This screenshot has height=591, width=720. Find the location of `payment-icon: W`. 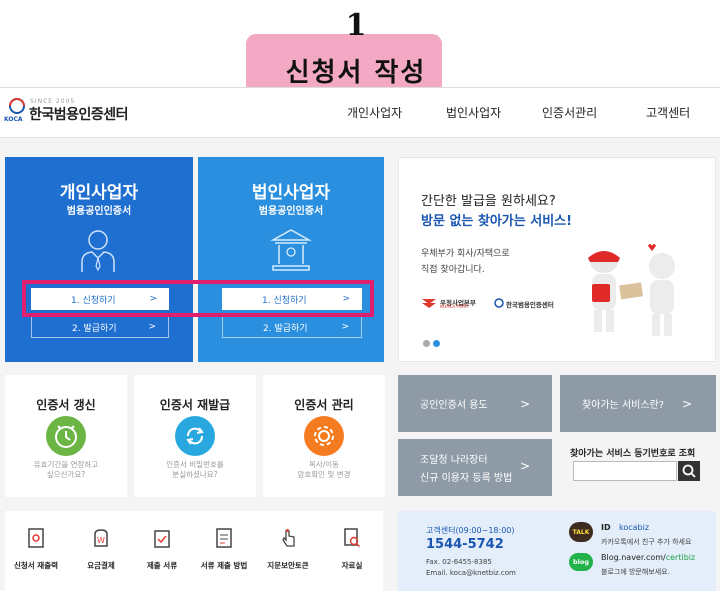

payment-icon: W is located at coordinates (101, 540).